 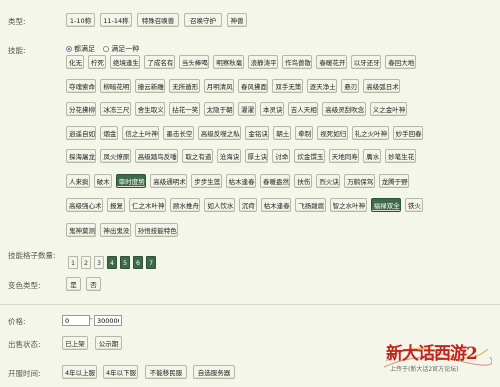 What do you see at coordinates (108, 343) in the screenshot?
I see `public-period-button: 公示期` at bounding box center [108, 343].